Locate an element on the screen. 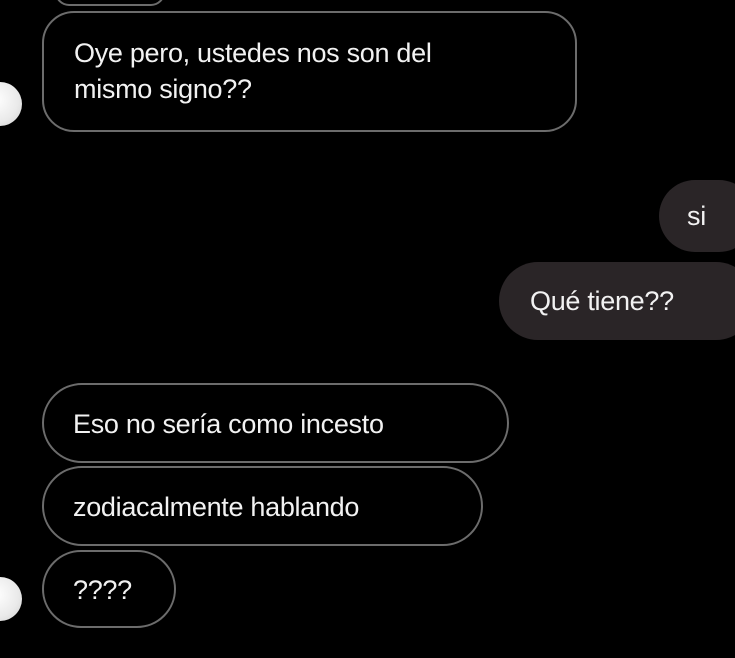 The image size is (735, 658). outgoing-message: si is located at coordinates (697, 216).